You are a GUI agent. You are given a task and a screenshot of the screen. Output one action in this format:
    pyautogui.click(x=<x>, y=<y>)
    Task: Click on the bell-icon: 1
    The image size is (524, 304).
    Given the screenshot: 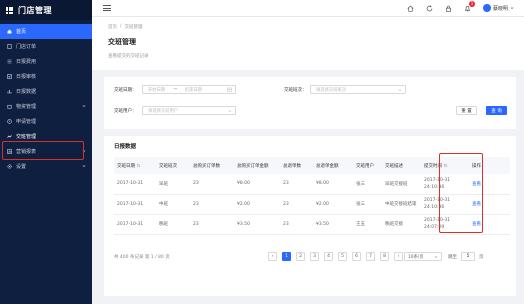 What is the action you would take?
    pyautogui.click(x=469, y=6)
    